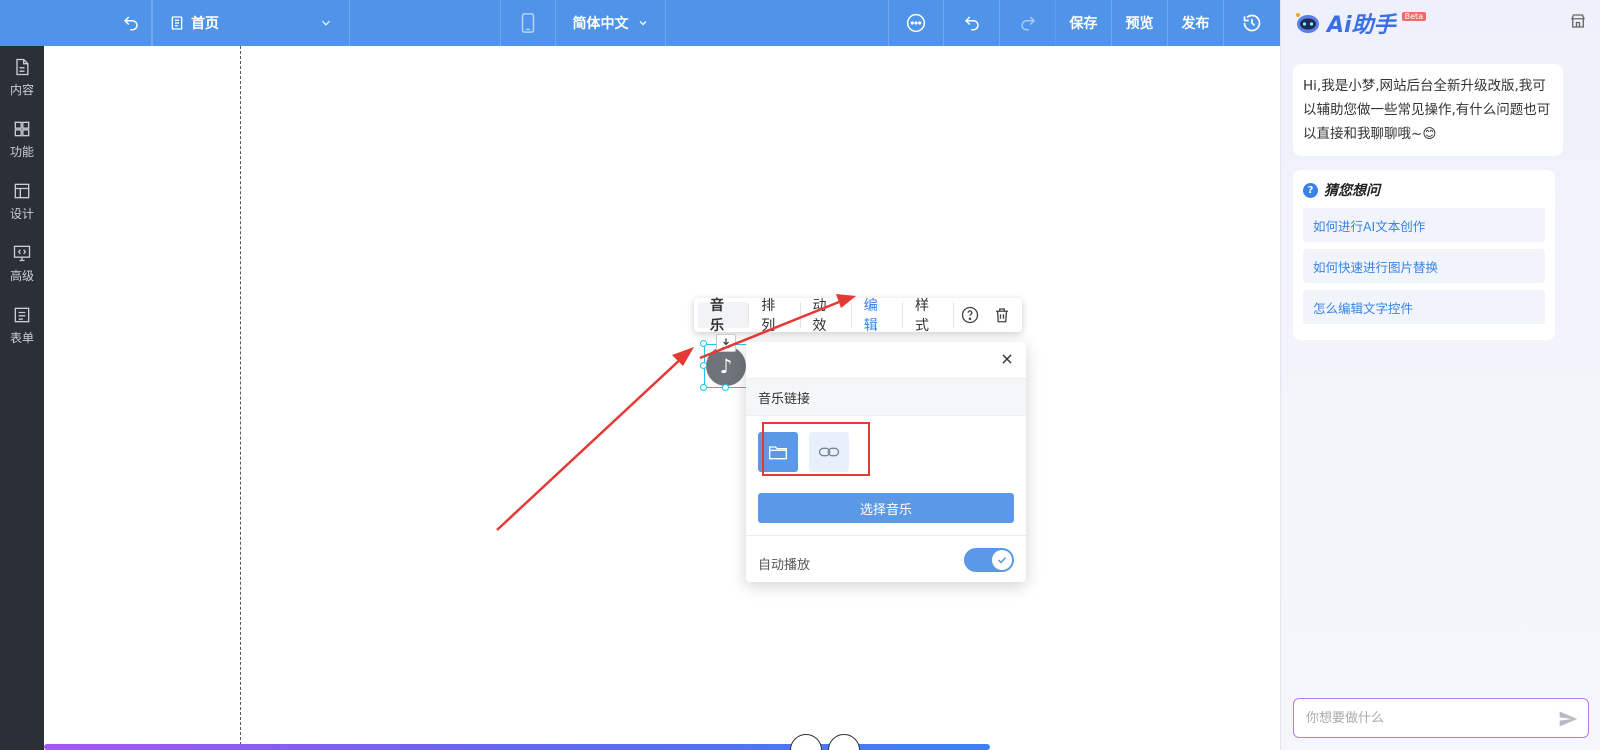  I want to click on page-icon, so click(177, 23).